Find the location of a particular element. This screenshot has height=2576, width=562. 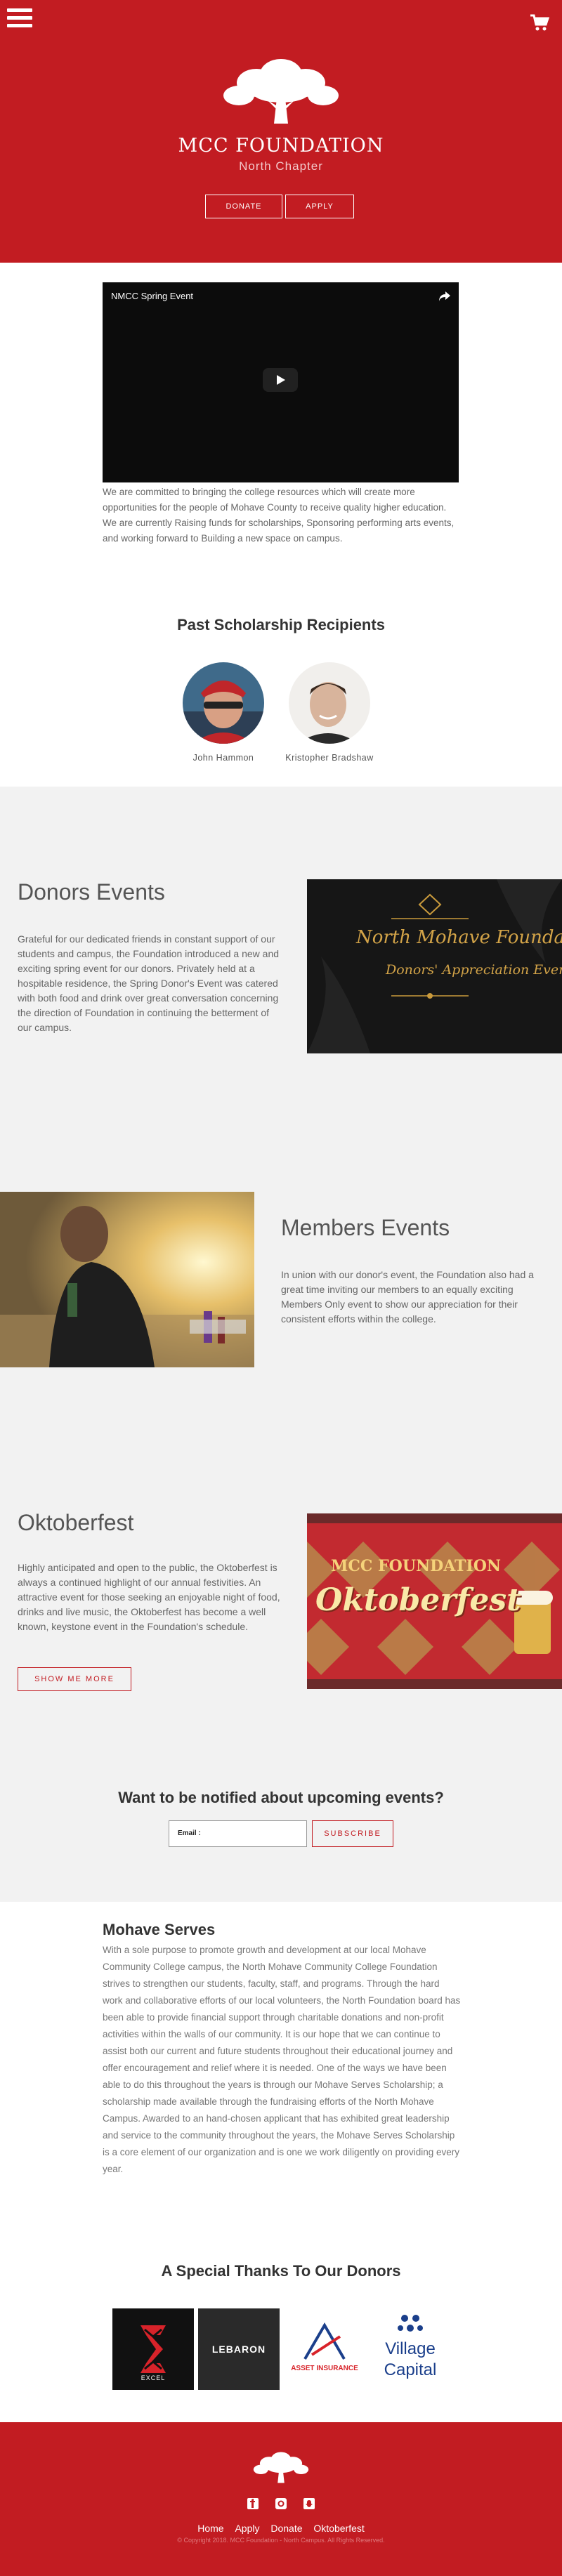

instagram-icon is located at coordinates (281, 2503).